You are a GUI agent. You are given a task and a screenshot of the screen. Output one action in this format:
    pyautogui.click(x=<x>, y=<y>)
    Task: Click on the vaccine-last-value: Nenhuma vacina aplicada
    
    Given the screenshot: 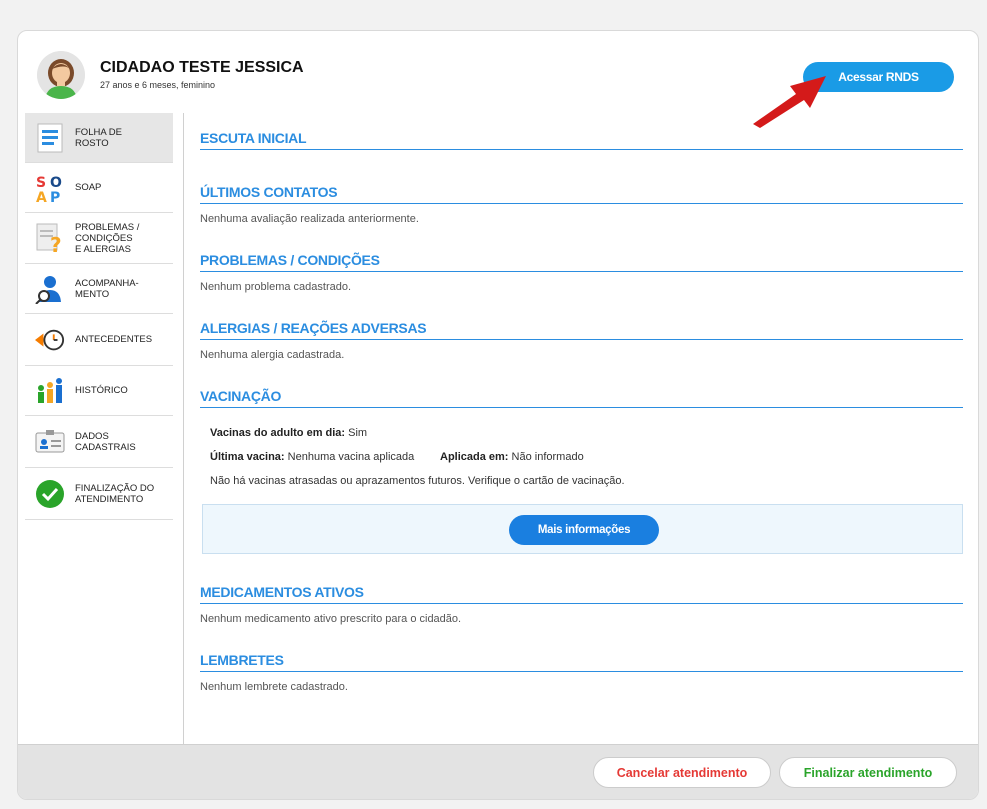 What is the action you would take?
    pyautogui.click(x=351, y=457)
    